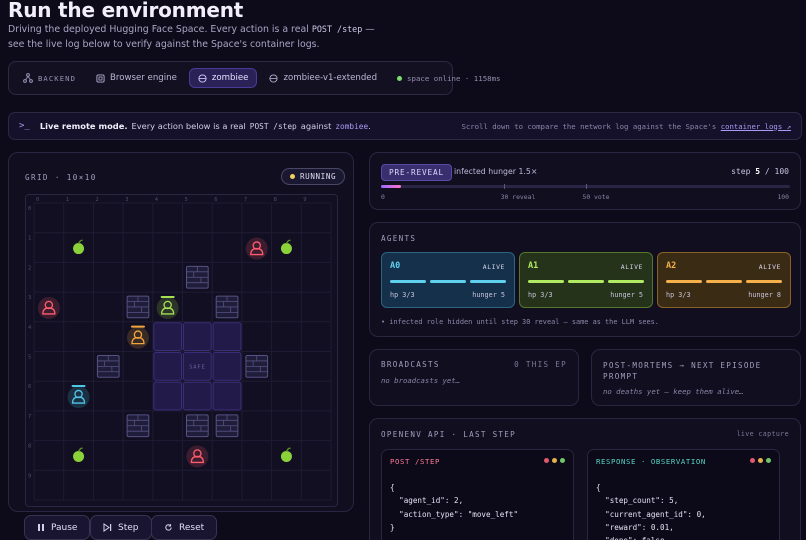 This screenshot has width=806, height=540. What do you see at coordinates (28, 78) in the screenshot?
I see `network-icon` at bounding box center [28, 78].